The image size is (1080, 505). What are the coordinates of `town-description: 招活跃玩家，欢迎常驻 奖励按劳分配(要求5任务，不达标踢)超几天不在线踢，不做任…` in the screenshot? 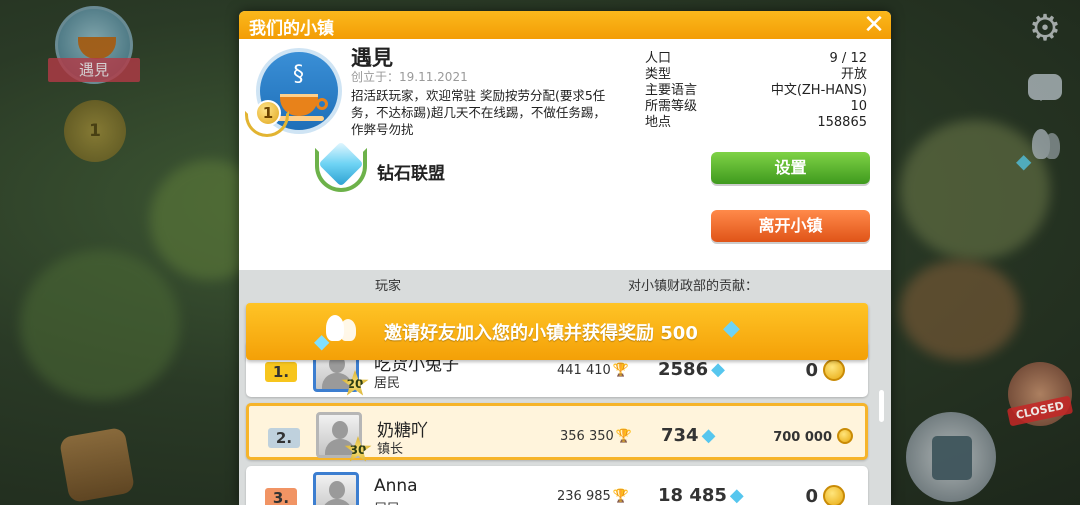 It's located at (478, 112).